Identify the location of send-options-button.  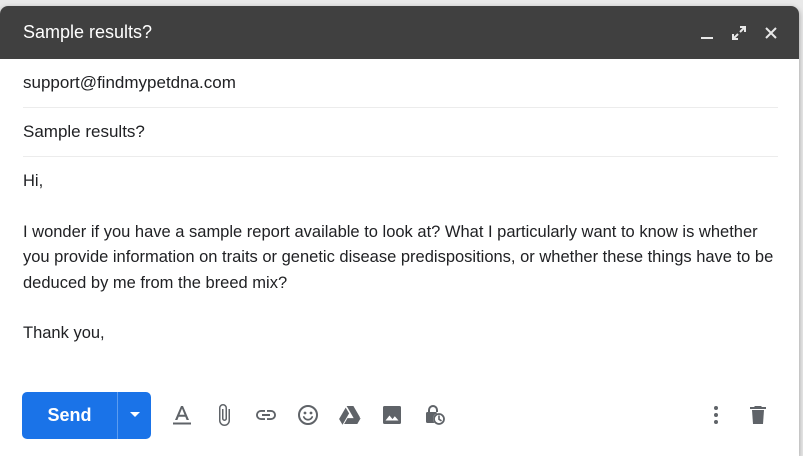
(134, 415).